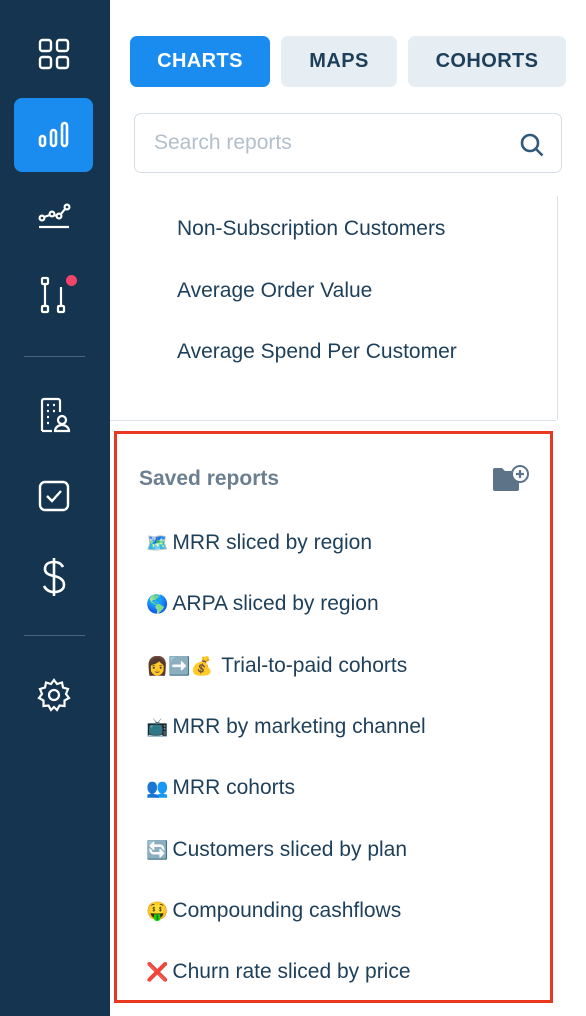 This screenshot has width=586, height=1016. Describe the element at coordinates (157, 727) in the screenshot. I see `tv-icon: 📺` at that location.